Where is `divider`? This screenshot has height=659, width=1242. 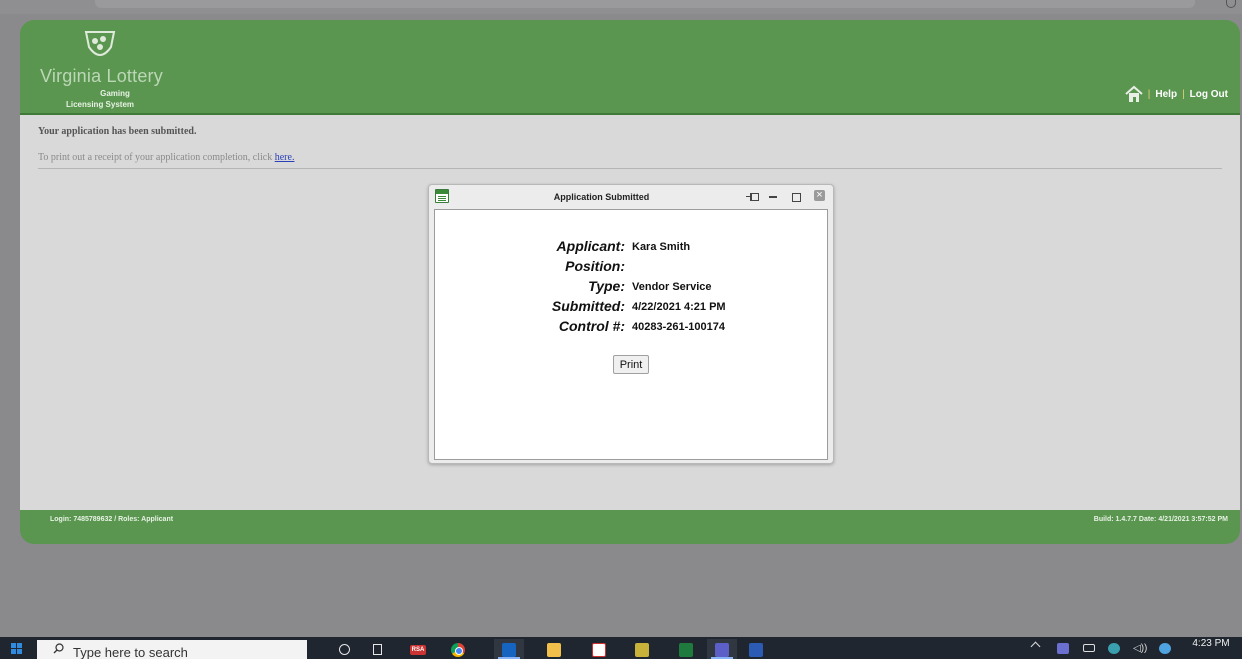
divider is located at coordinates (630, 168).